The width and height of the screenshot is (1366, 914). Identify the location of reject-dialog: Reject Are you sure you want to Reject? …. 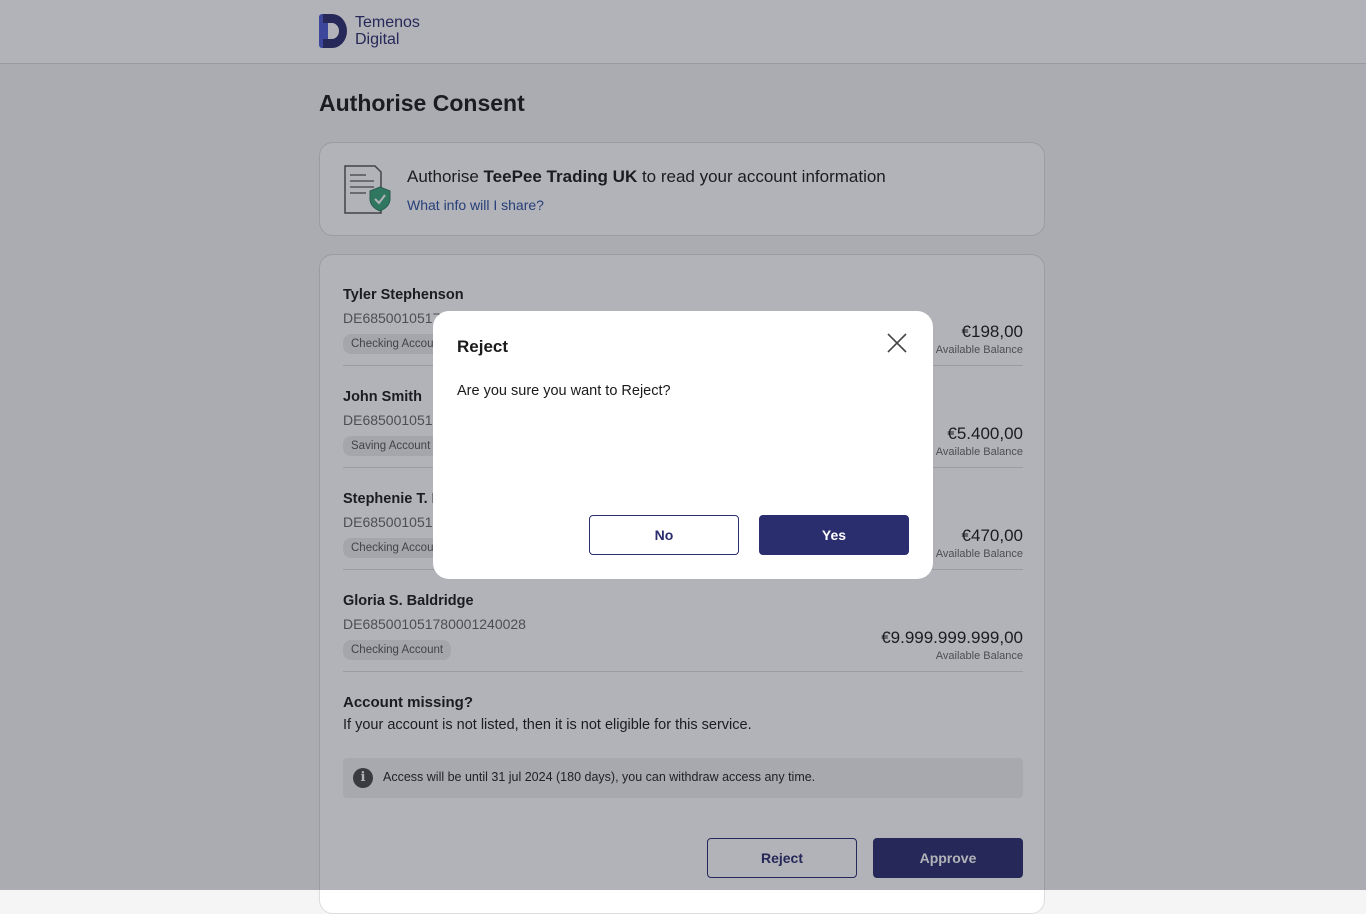
(683, 445).